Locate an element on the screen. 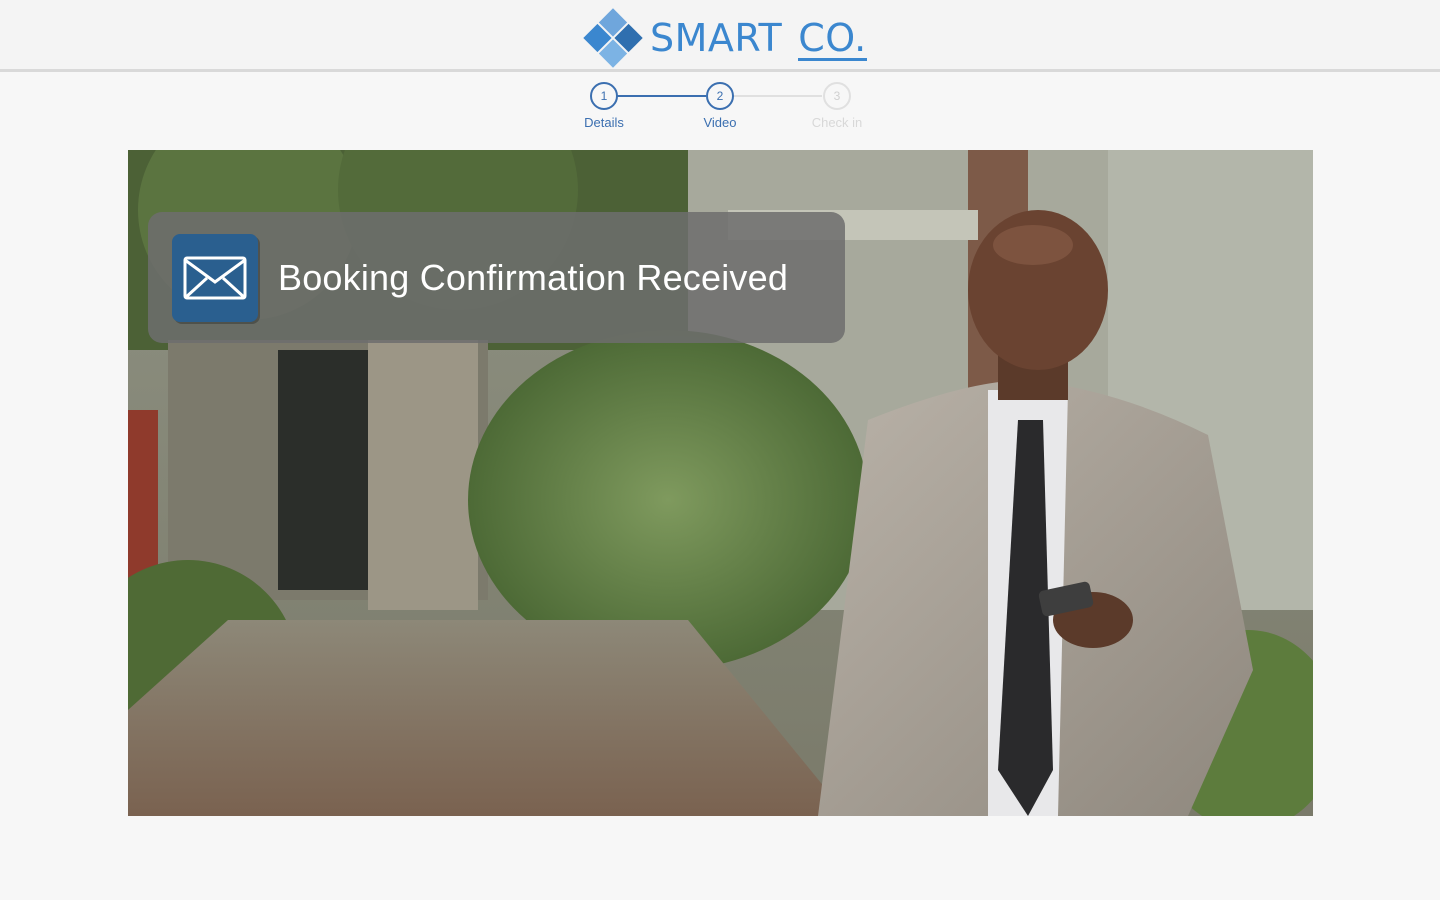  step-label: Video is located at coordinates (720, 122).